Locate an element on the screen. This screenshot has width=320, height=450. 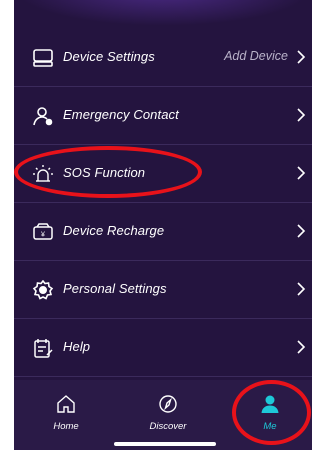
settings-item-label: Help is located at coordinates (77, 346).